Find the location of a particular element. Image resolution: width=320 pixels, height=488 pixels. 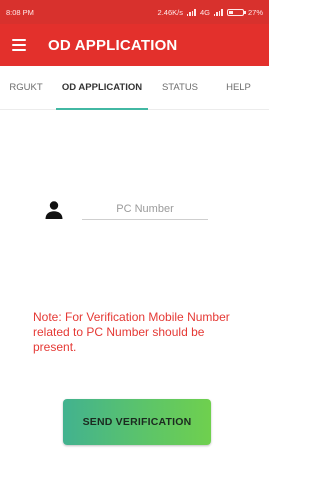

pc-number-row is located at coordinates (129, 210).